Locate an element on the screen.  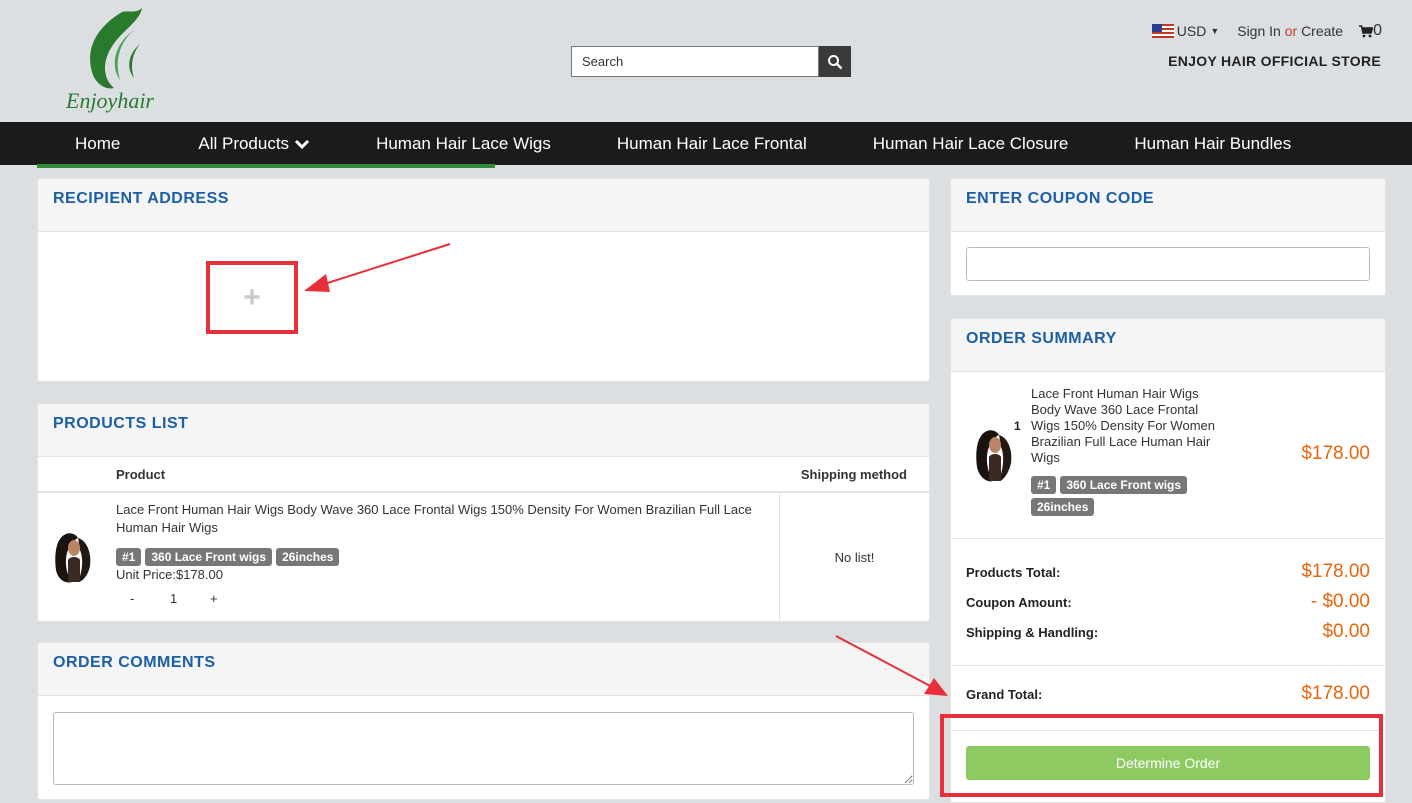
shipping-value: $0.00 is located at coordinates (1346, 631).